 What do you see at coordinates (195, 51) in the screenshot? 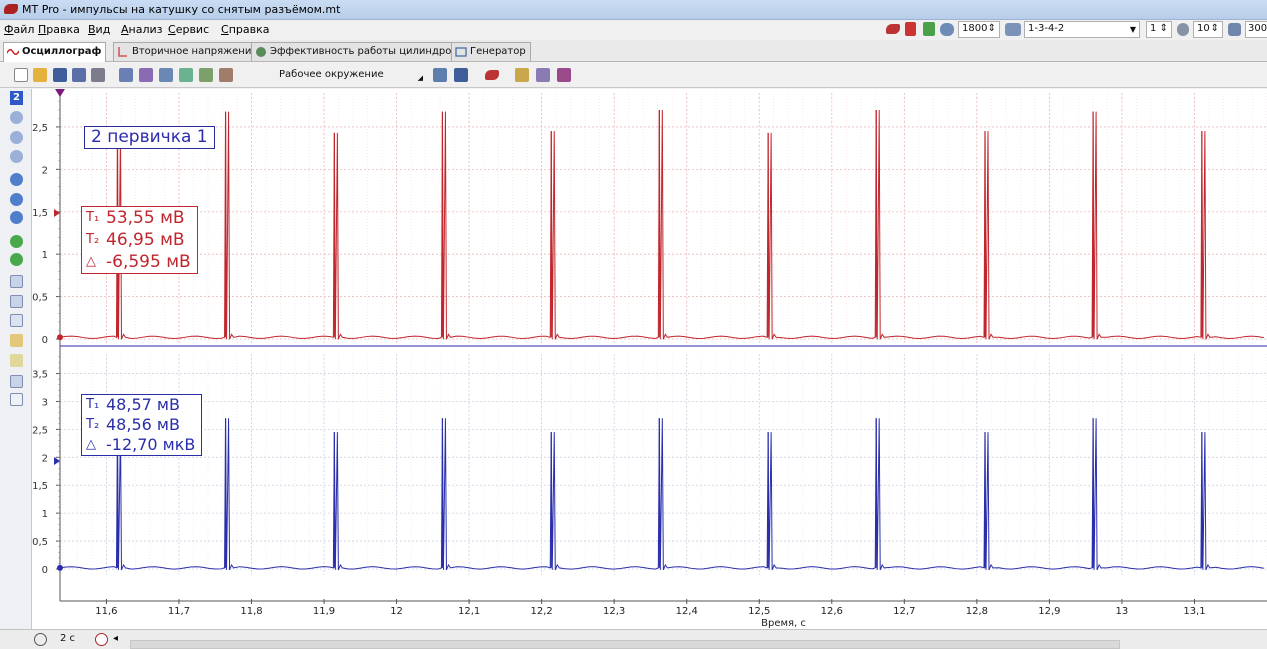
I see `tab-secondary-voltage-label: Вторичное напряжение` at bounding box center [195, 51].